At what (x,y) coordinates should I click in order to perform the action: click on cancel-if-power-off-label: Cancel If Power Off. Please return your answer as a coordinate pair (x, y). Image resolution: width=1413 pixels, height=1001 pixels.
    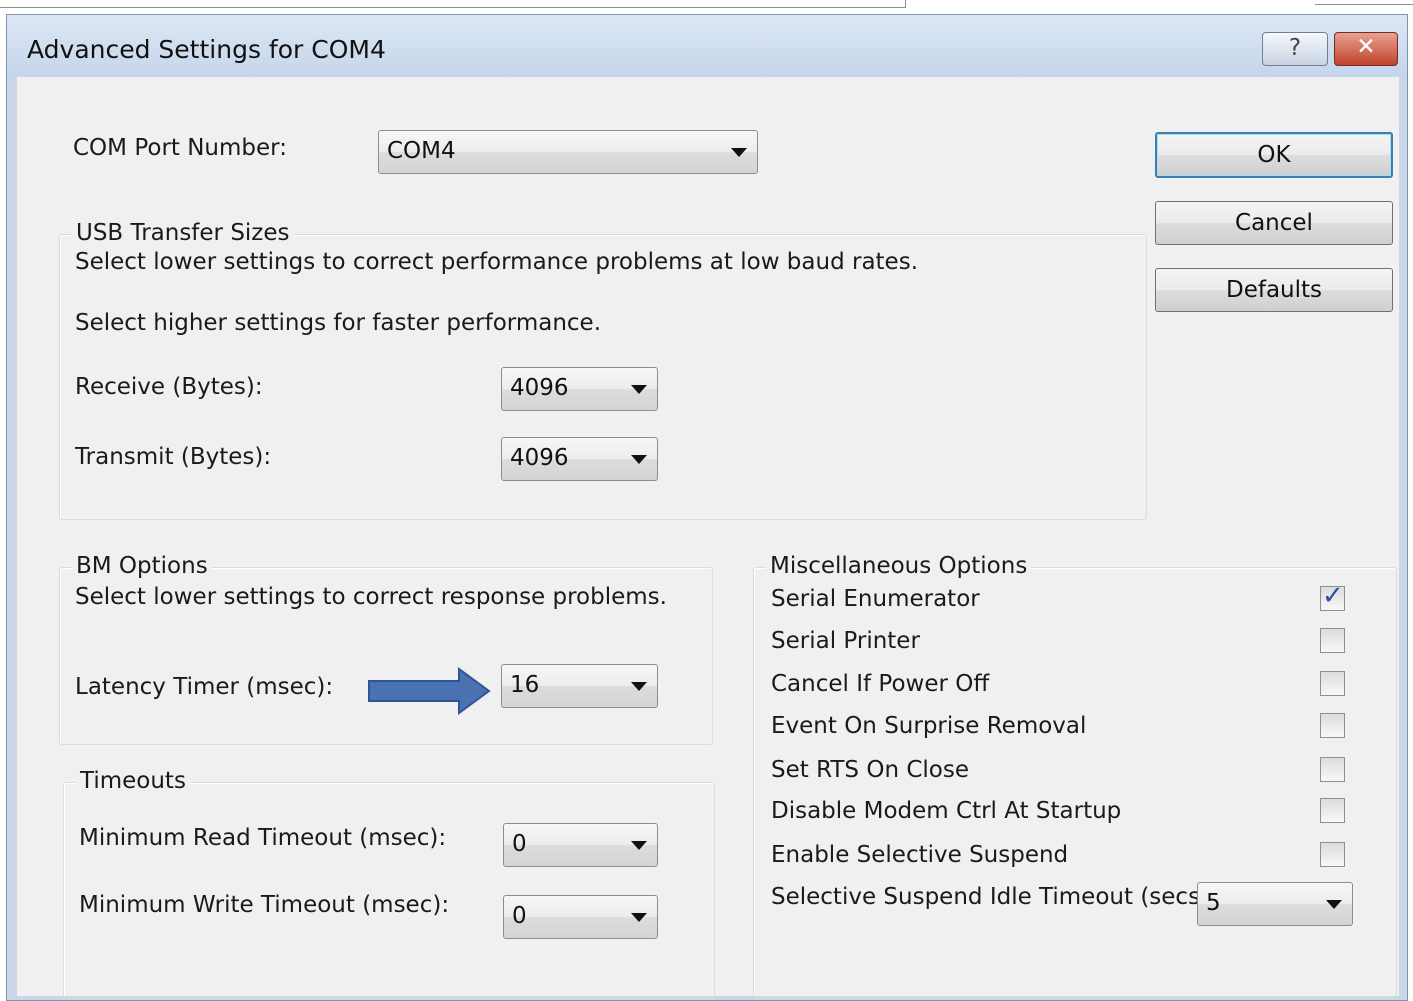
    Looking at the image, I should click on (880, 684).